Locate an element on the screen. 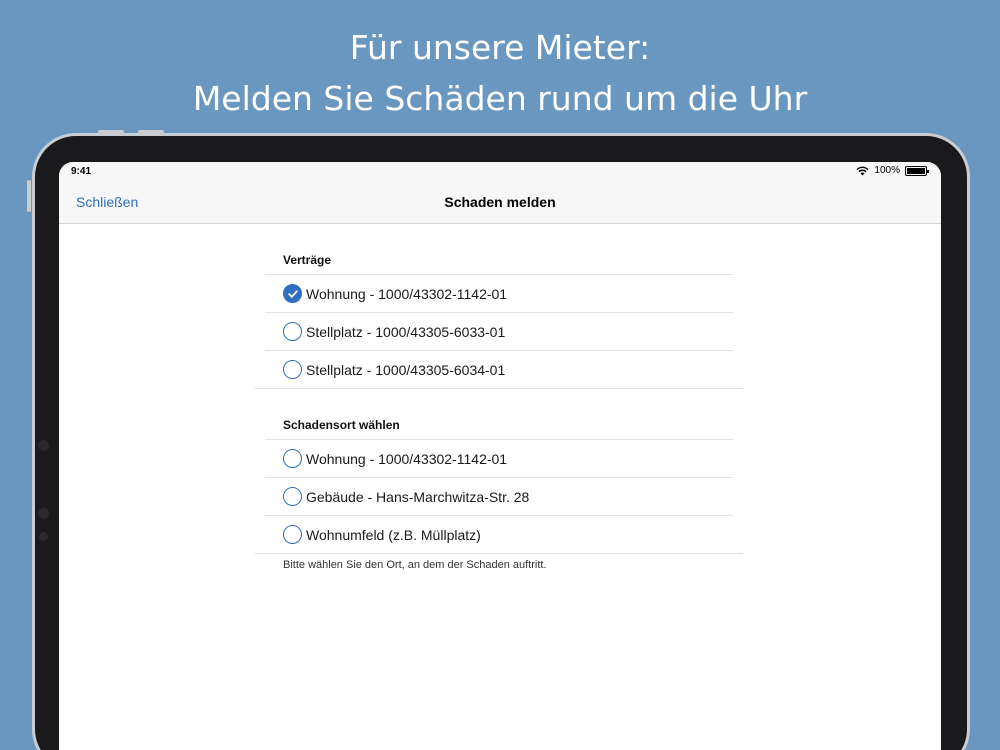  status-time: 9:41 is located at coordinates (81, 171).